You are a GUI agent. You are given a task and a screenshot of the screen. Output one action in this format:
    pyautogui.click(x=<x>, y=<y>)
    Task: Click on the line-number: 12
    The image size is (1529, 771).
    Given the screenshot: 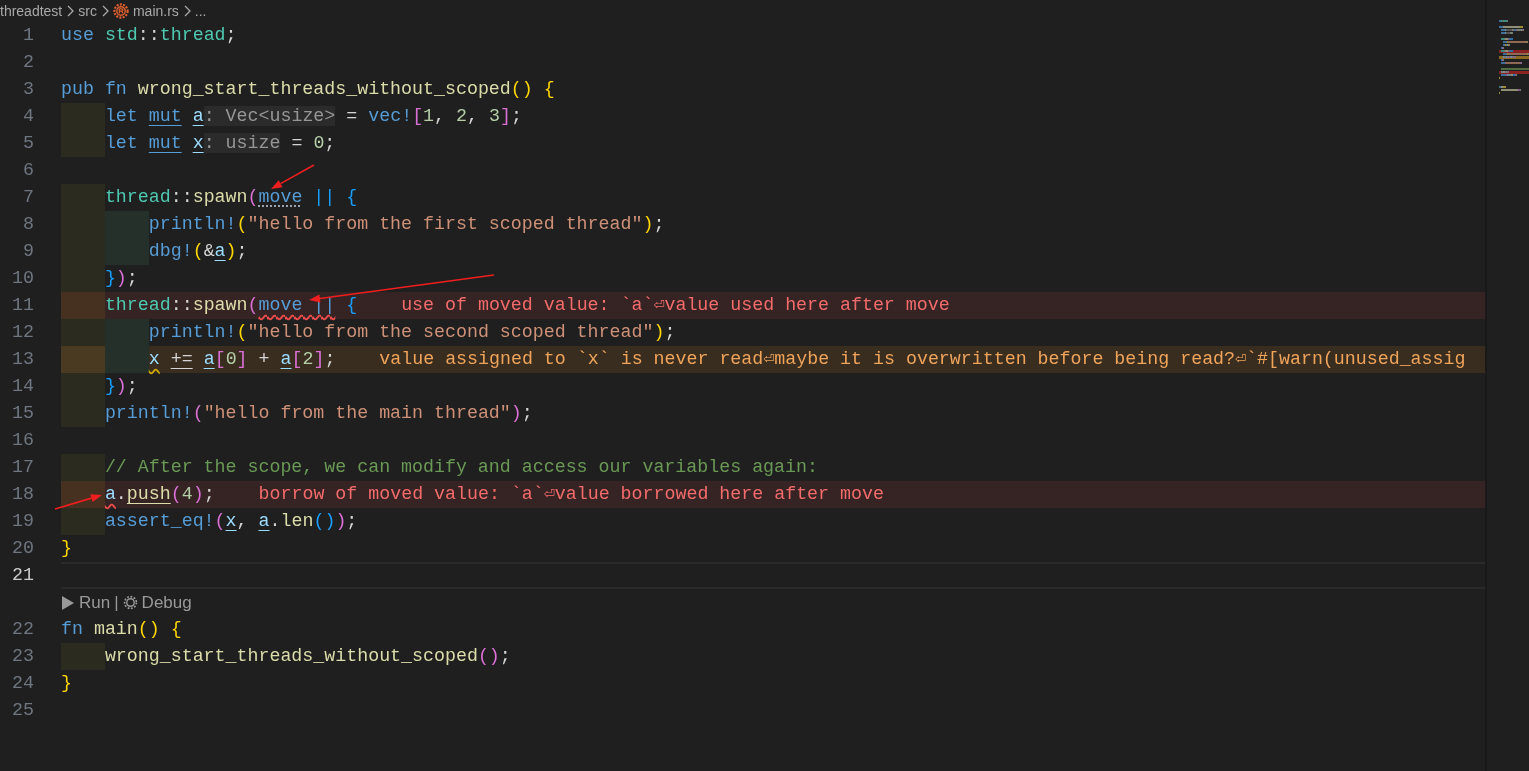 What is the action you would take?
    pyautogui.click(x=23, y=332)
    